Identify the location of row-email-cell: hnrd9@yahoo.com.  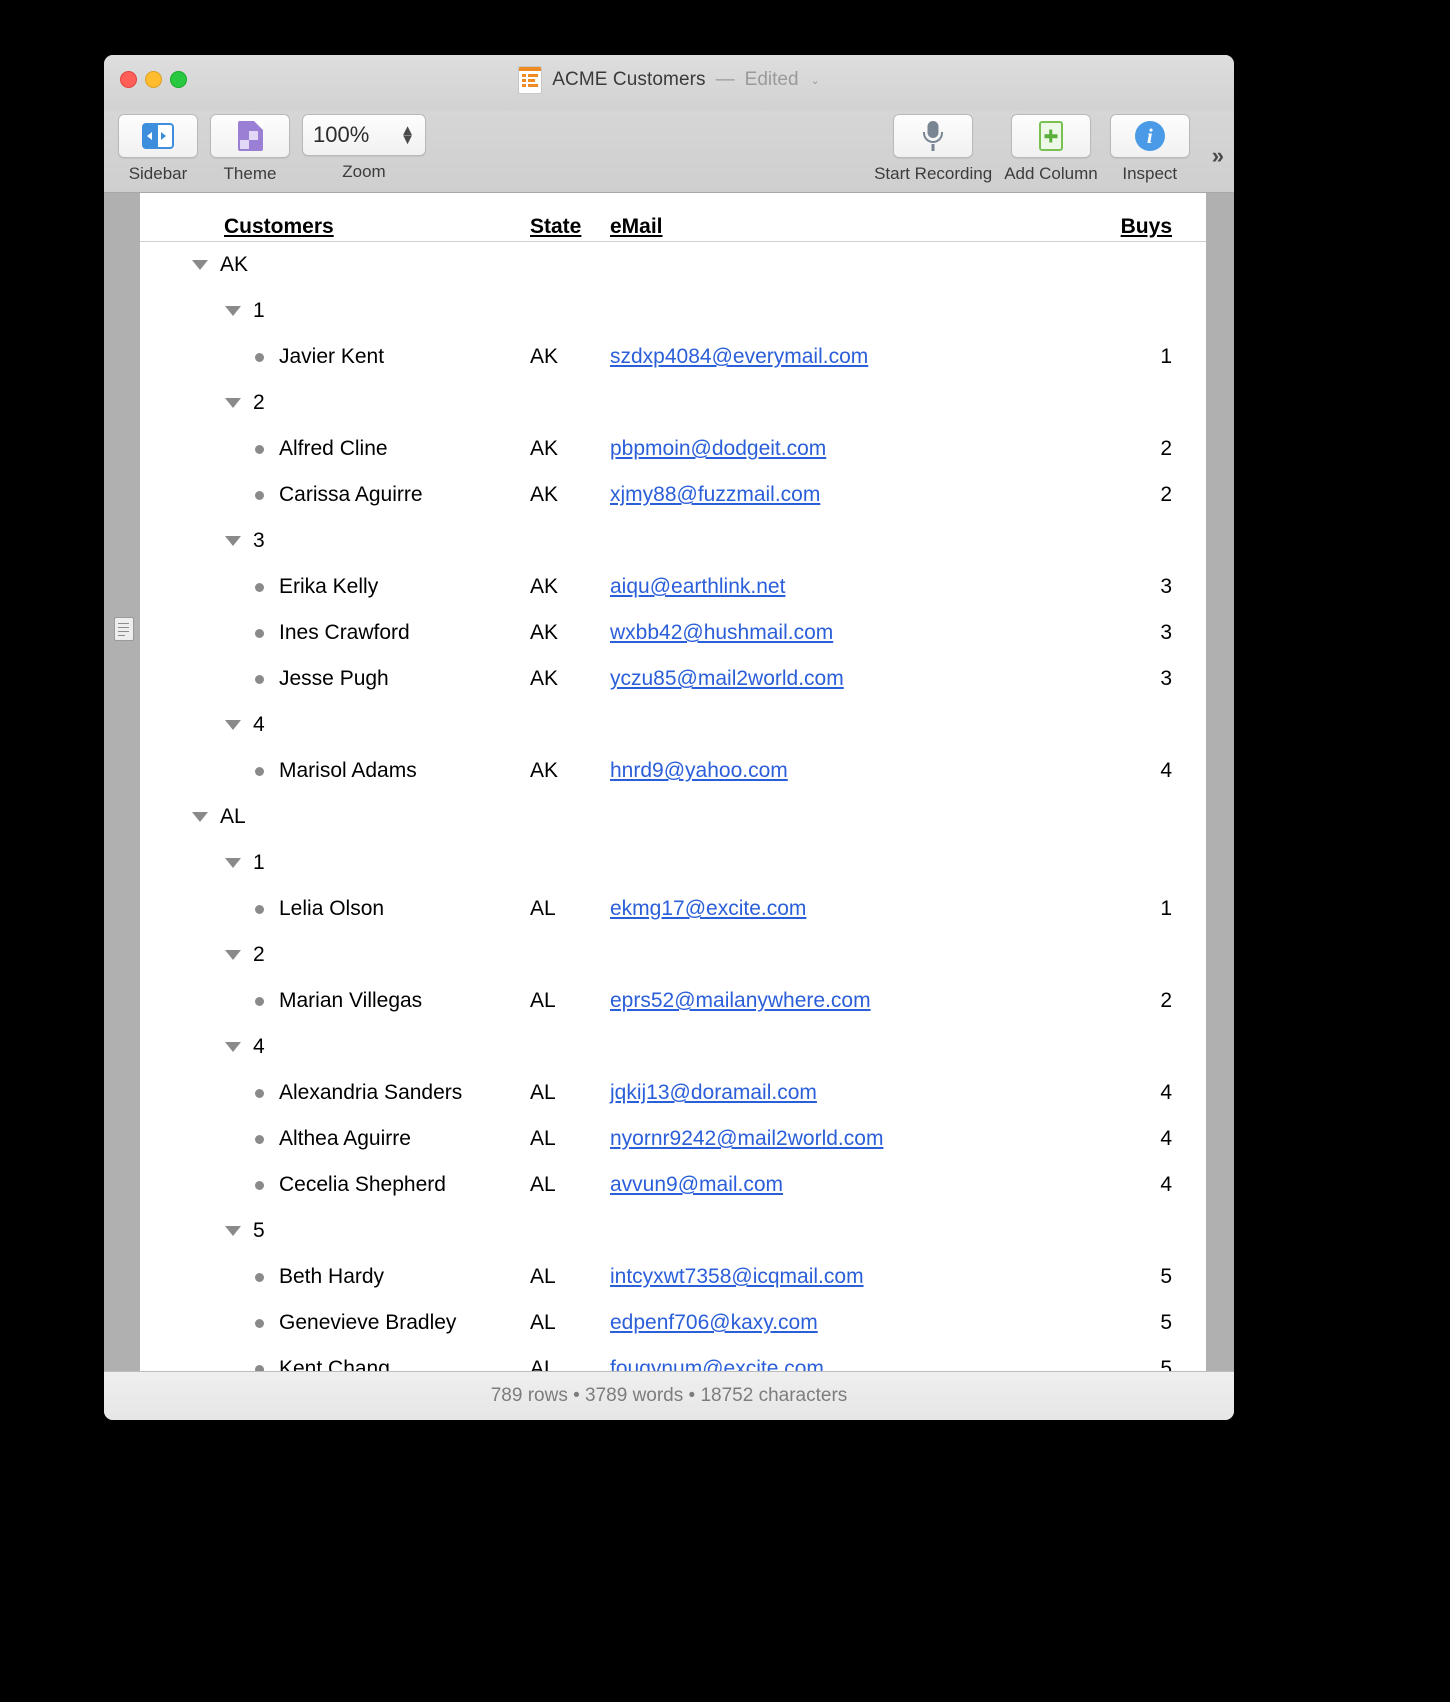
(853, 771).